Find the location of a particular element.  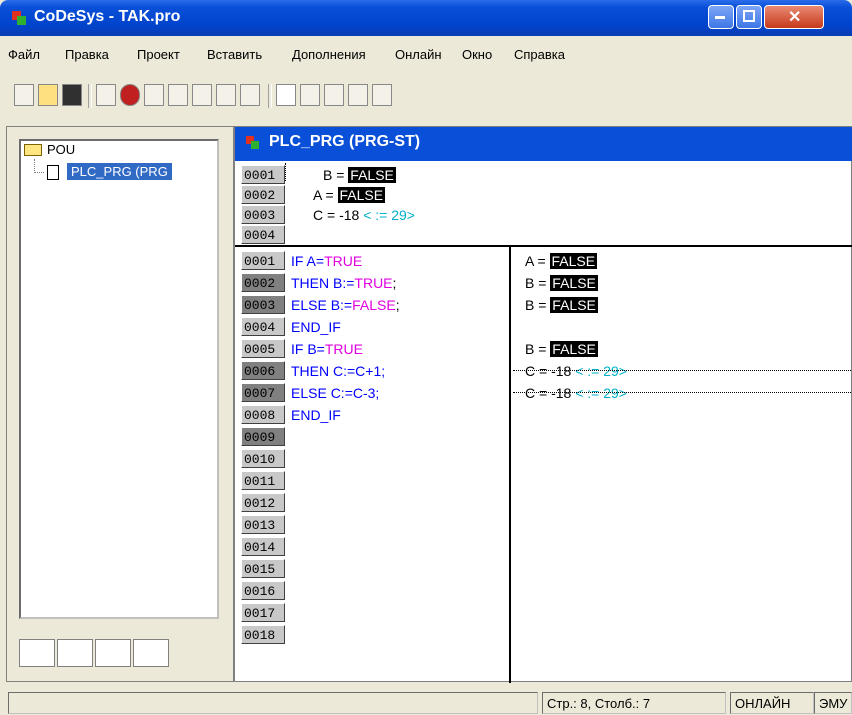

decl-value-b: B = FALSE is located at coordinates (359, 175).